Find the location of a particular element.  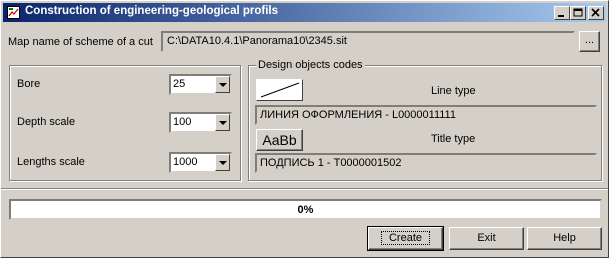

line-type-label: Line type is located at coordinates (453, 91).